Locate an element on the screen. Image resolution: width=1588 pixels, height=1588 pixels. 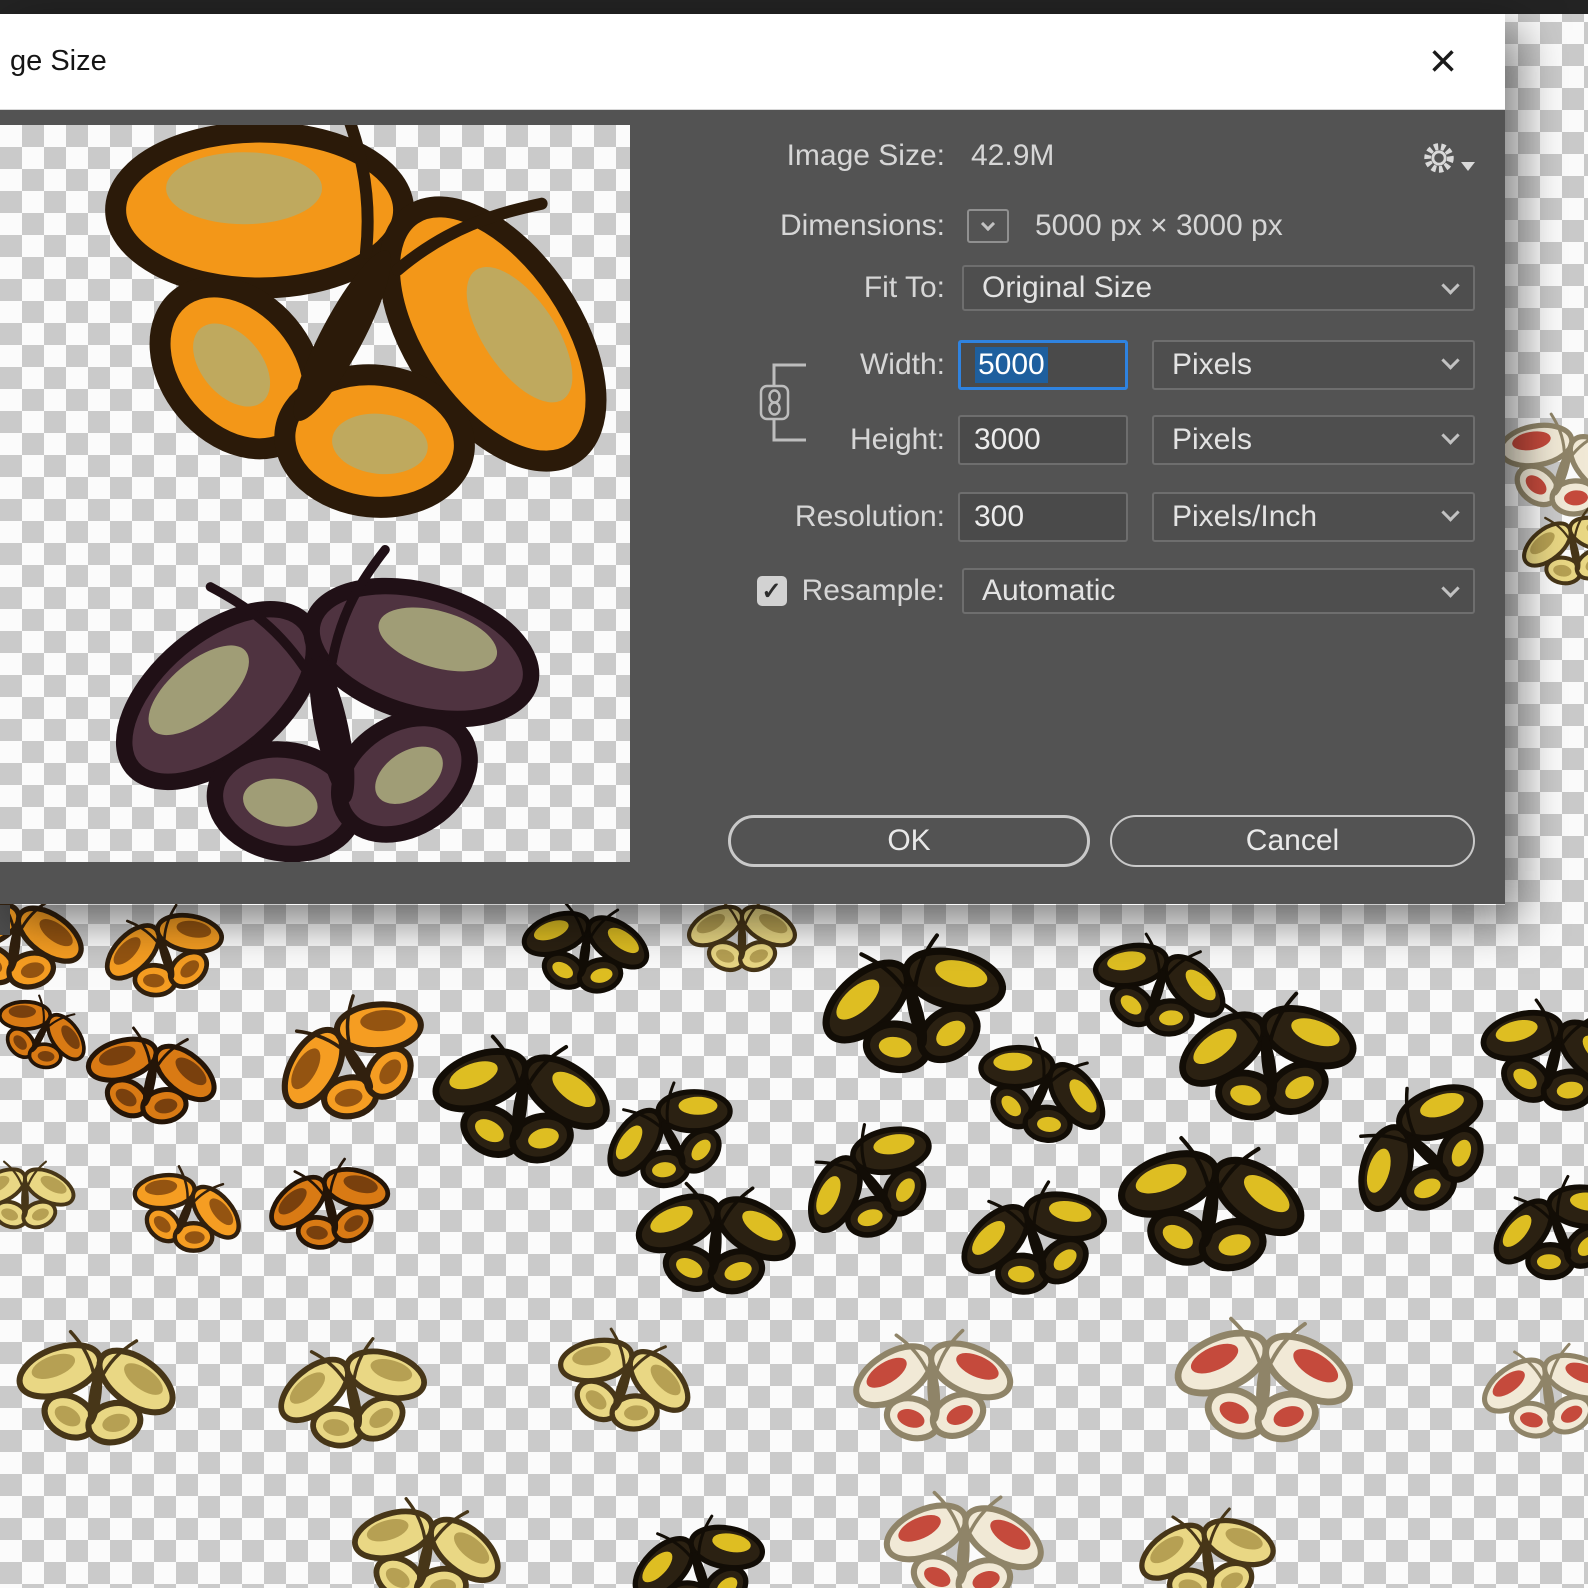
resample-select: Automatic is located at coordinates (1218, 591).